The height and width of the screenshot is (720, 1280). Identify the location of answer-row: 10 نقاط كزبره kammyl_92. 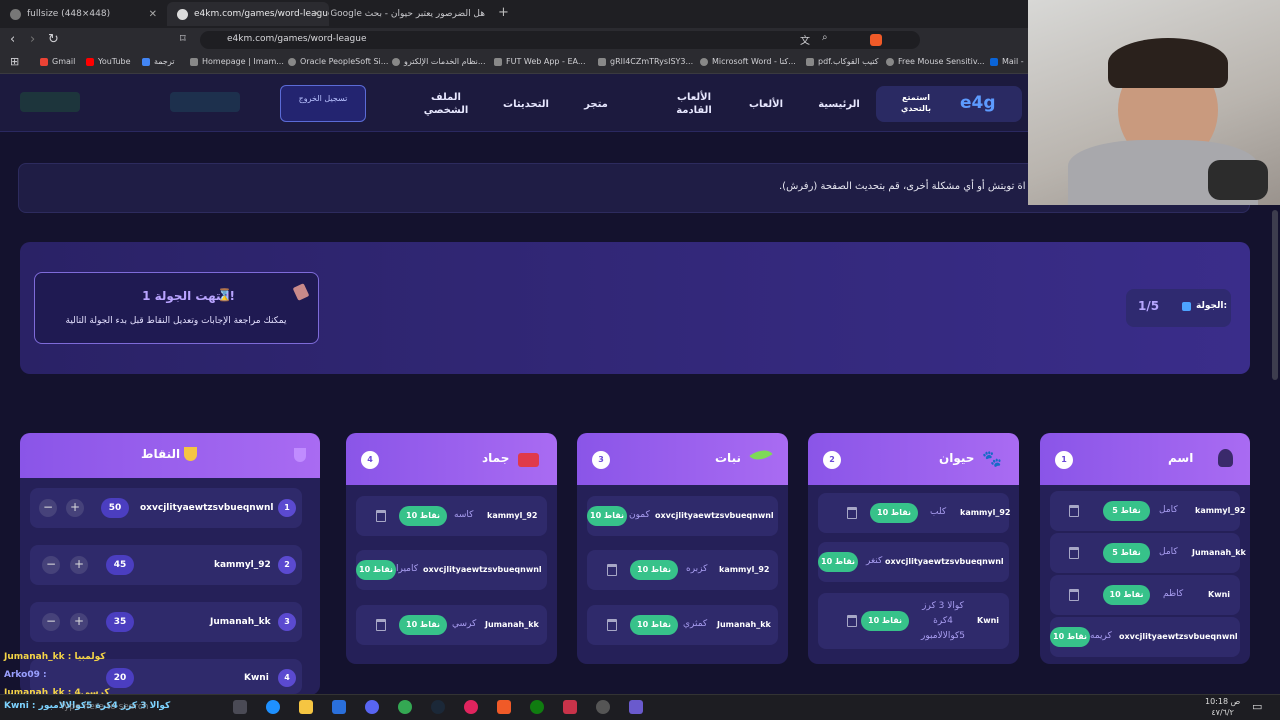
(682, 570).